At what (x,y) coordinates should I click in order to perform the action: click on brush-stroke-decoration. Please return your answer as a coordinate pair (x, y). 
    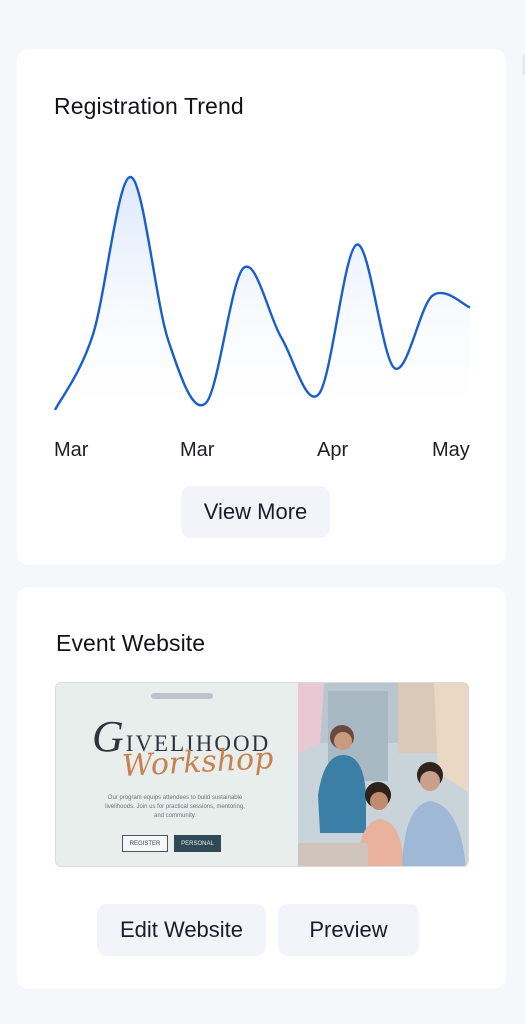
    Looking at the image, I should click on (182, 696).